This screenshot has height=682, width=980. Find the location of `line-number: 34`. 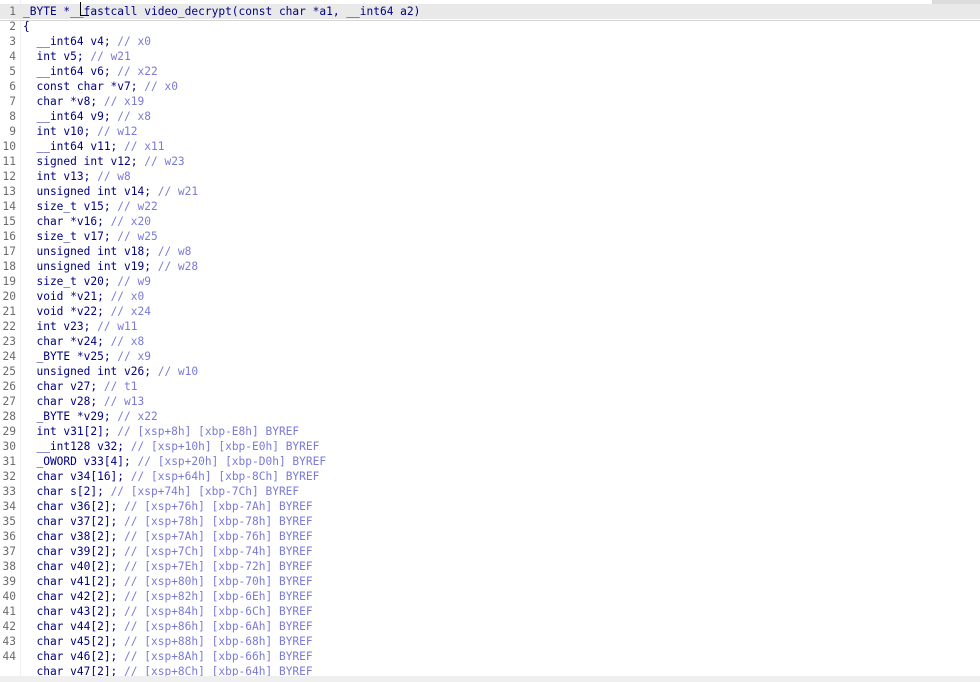

line-number: 34 is located at coordinates (9, 506).